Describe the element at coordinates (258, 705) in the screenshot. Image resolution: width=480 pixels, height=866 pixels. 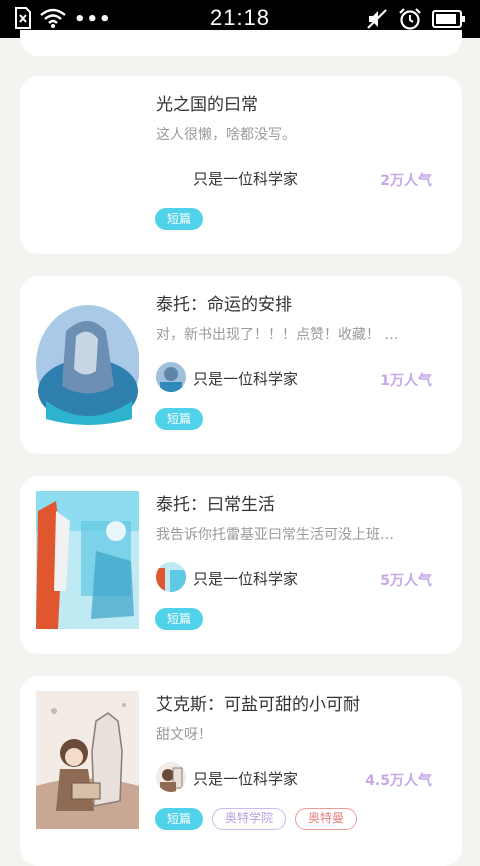
I see `book-title: 艾克斯：可盐可甜的小可耐` at that location.